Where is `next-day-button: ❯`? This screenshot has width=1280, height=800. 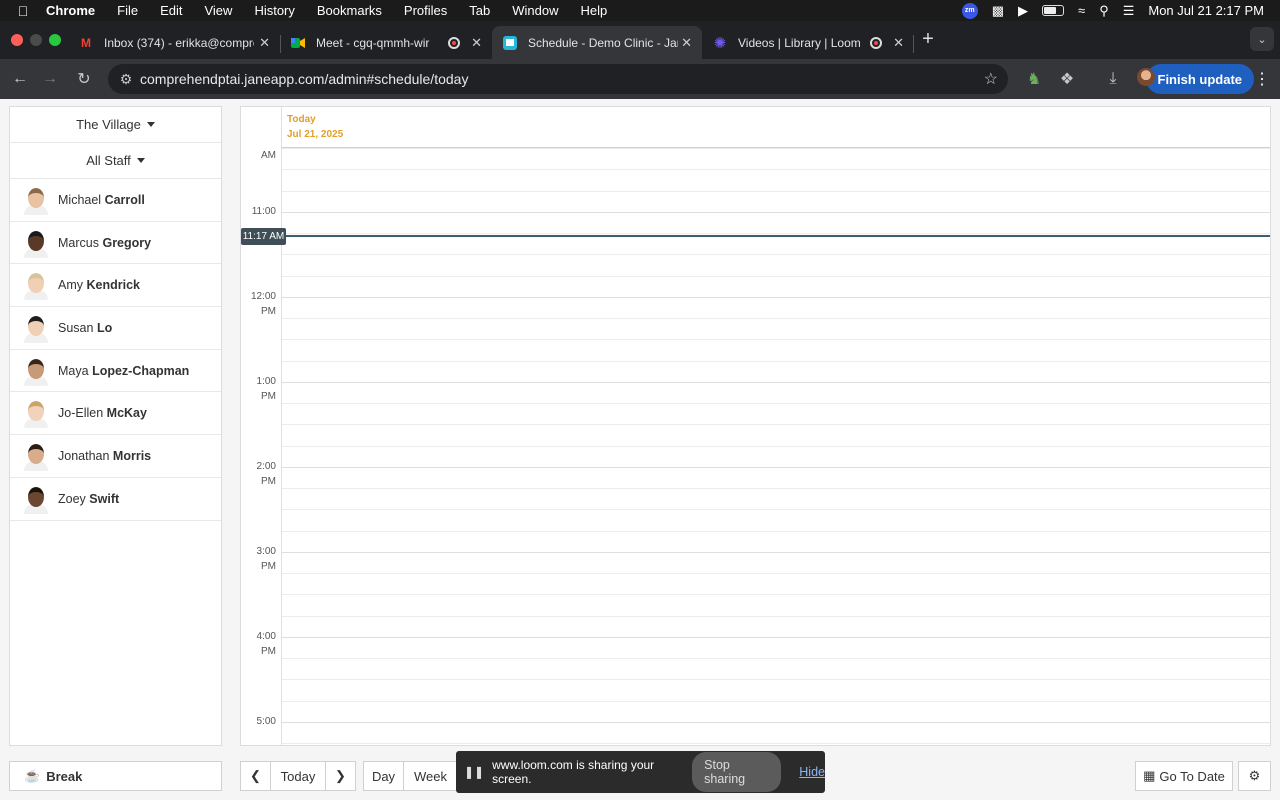 next-day-button: ❯ is located at coordinates (340, 776).